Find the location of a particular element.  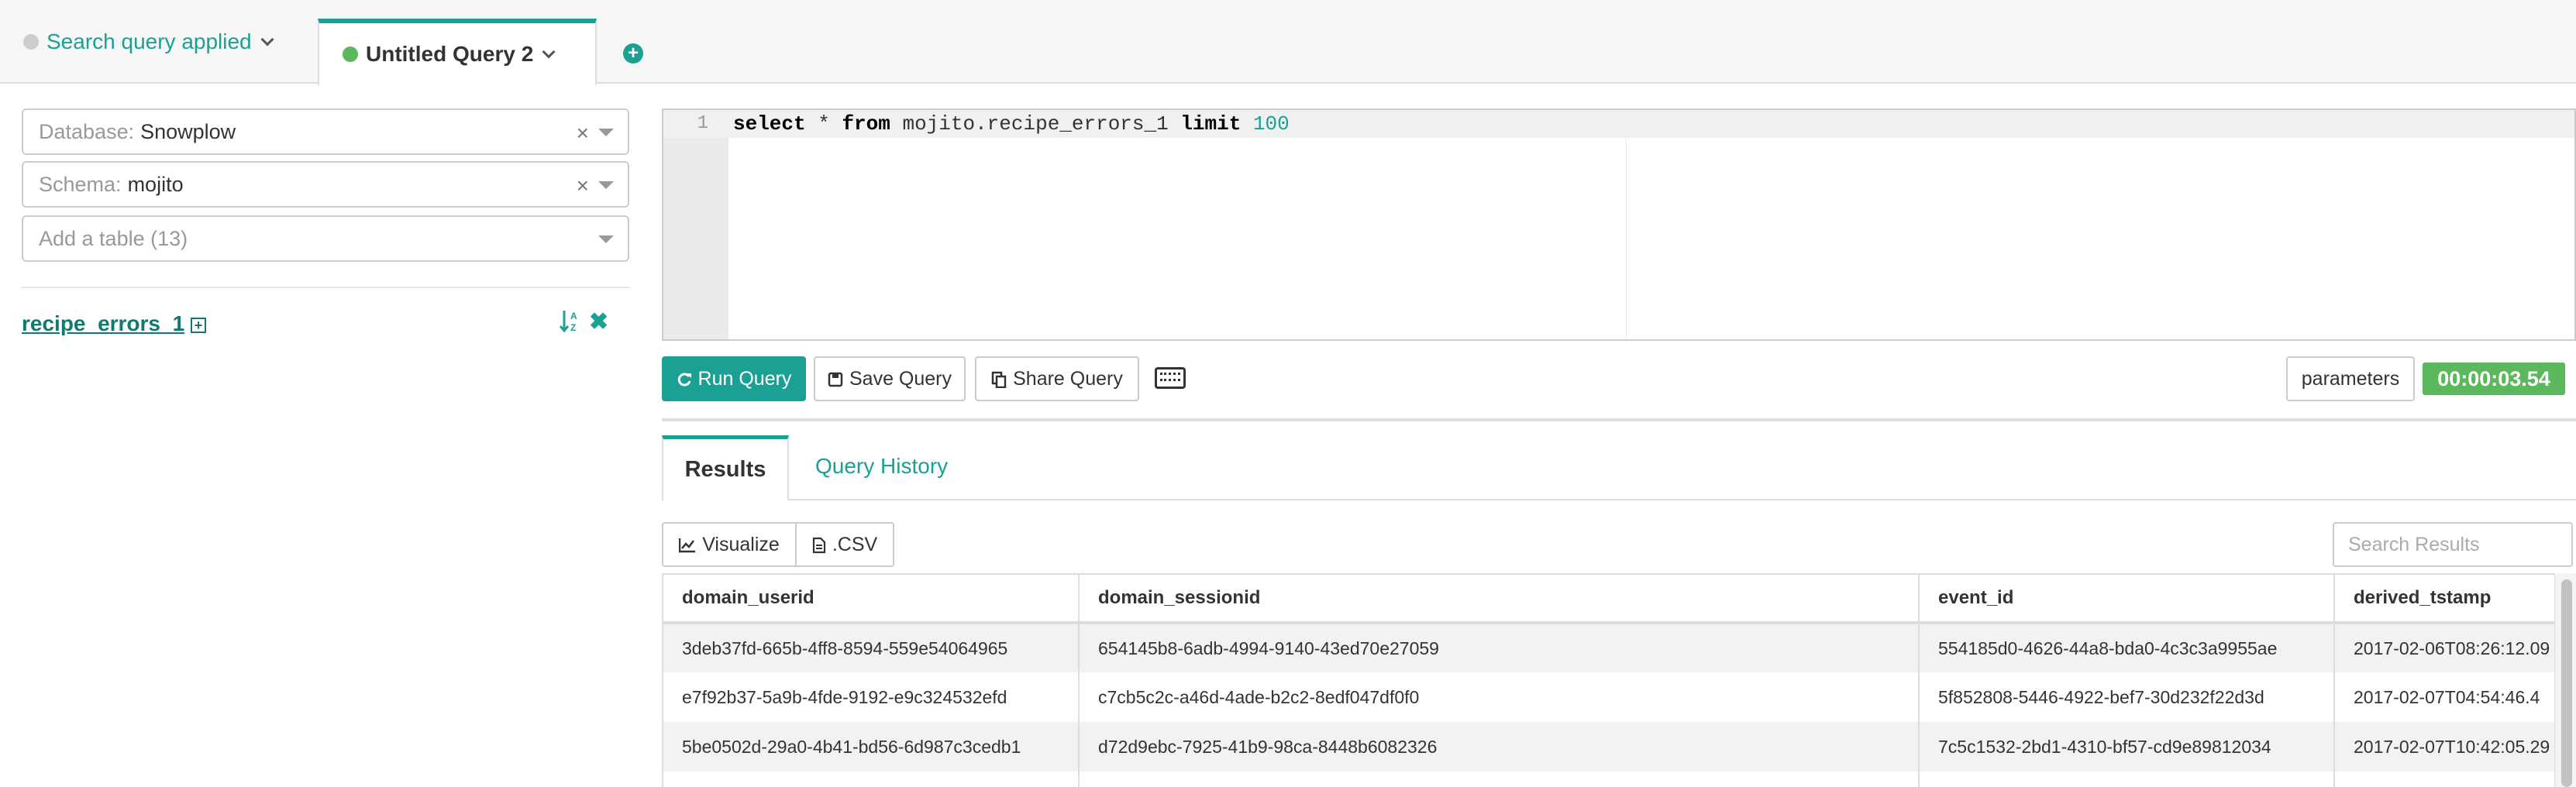

schema-select-label: Schema: is located at coordinates (80, 184).